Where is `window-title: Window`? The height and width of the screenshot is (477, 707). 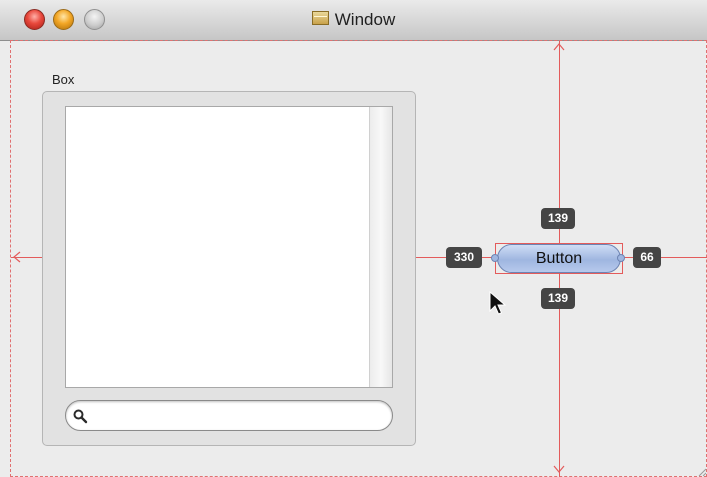
window-title: Window is located at coordinates (365, 19).